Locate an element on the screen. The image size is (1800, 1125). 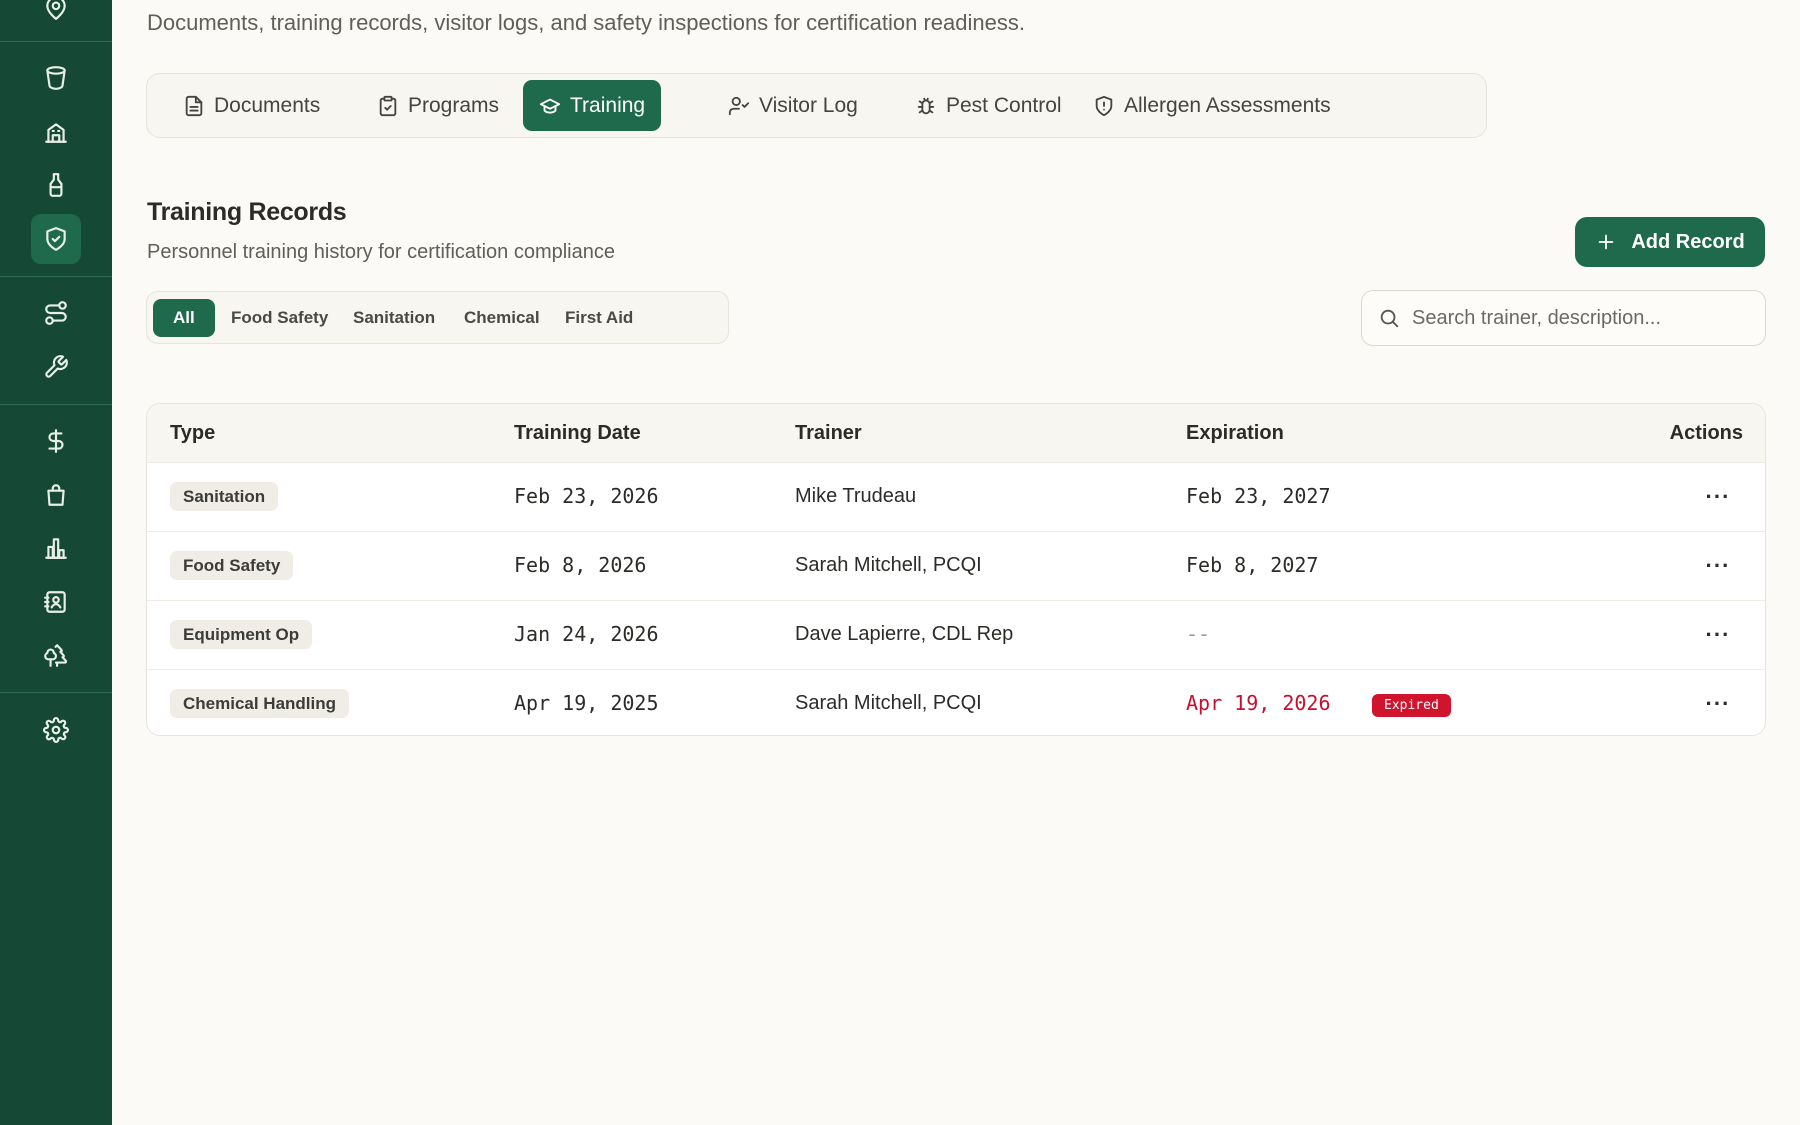
building-icon is located at coordinates (56, 132).